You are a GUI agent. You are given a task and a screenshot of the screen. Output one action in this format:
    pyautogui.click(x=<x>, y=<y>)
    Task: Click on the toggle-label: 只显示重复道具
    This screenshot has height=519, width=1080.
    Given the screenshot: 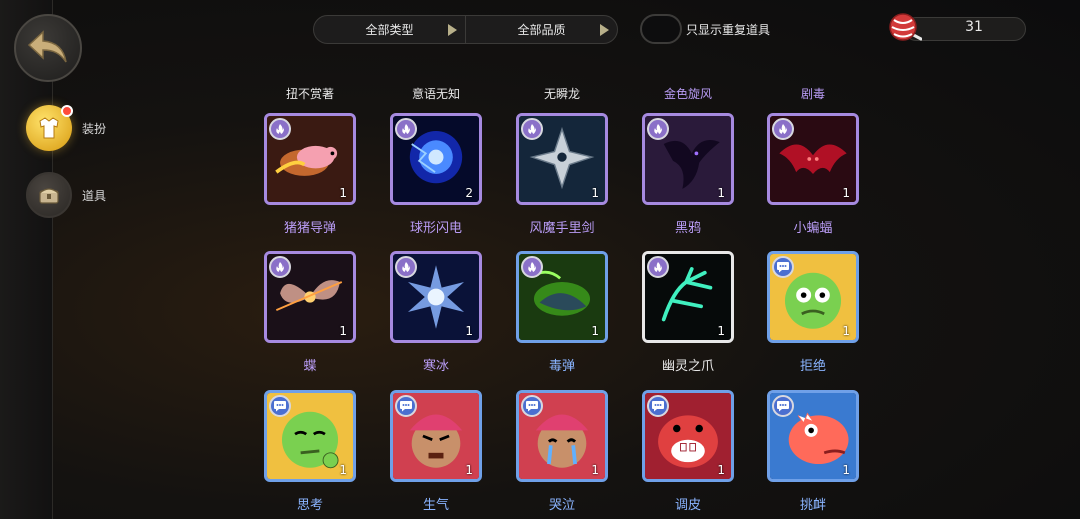 What is the action you would take?
    pyautogui.click(x=728, y=29)
    